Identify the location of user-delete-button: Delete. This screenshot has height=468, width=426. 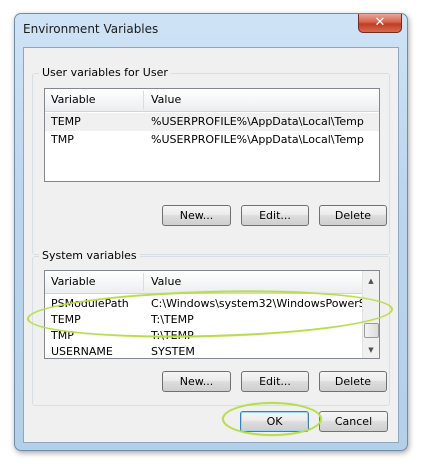
(353, 215).